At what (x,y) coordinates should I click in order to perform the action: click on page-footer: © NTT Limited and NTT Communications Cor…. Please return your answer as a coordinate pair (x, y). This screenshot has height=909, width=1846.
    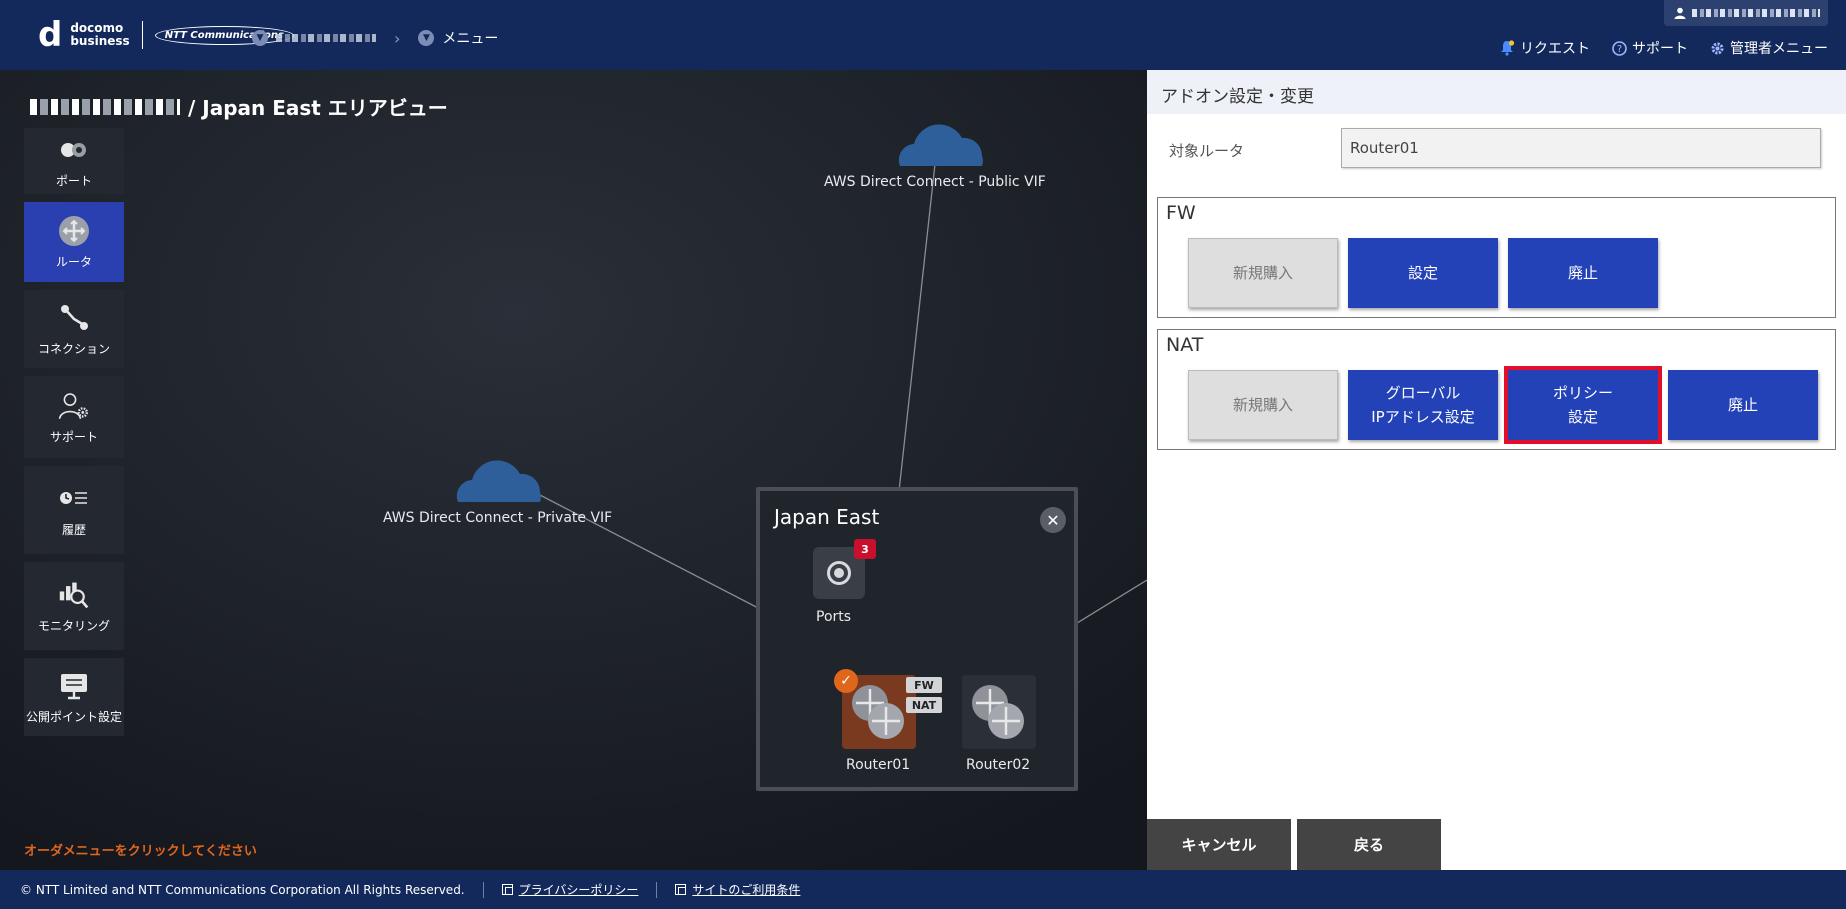
    Looking at the image, I should click on (923, 889).